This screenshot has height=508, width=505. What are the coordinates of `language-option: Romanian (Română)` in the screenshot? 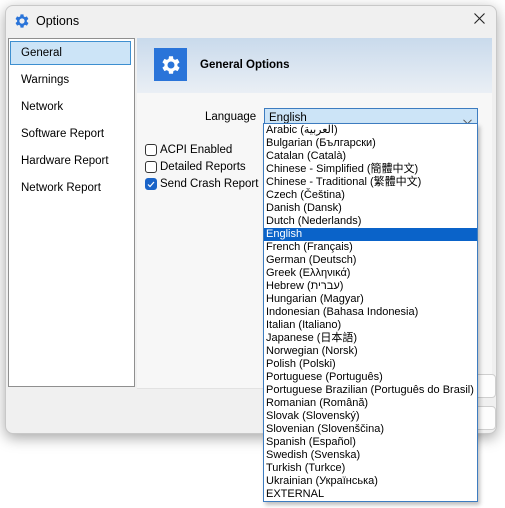 It's located at (370, 403).